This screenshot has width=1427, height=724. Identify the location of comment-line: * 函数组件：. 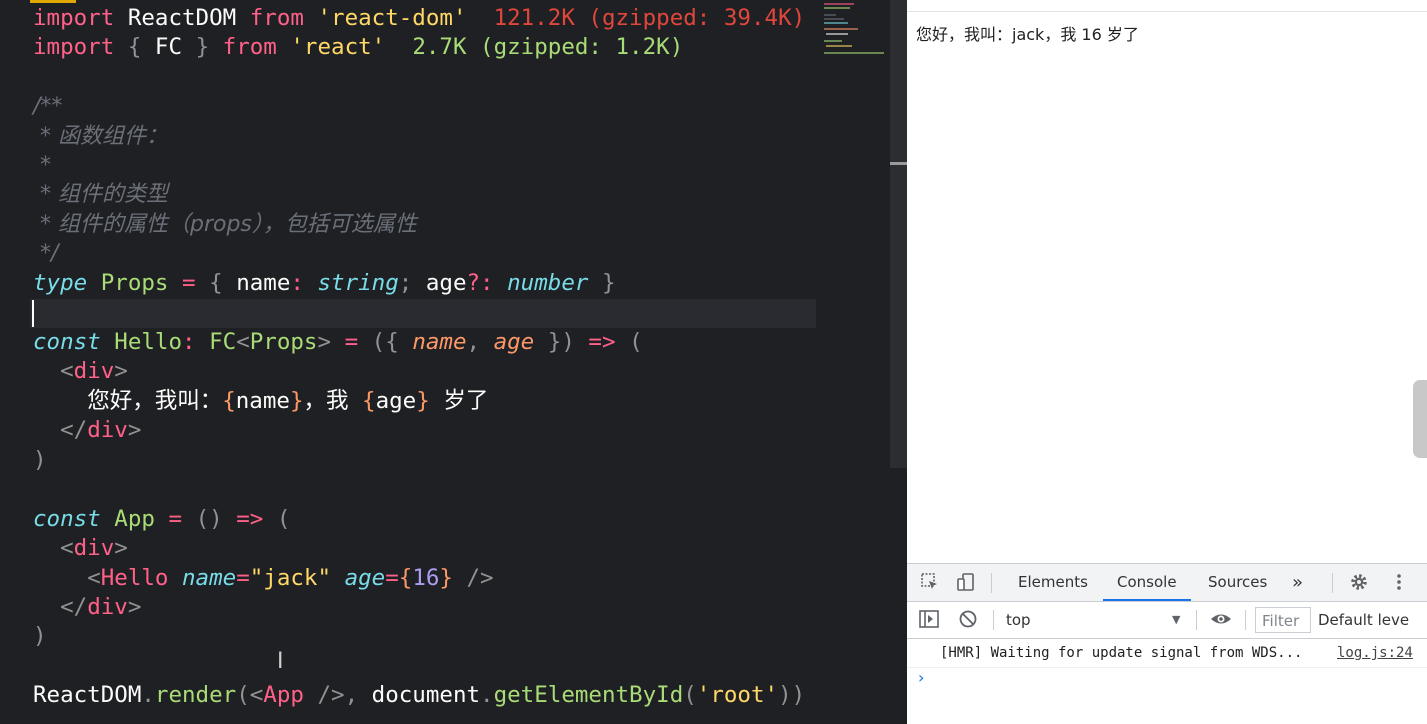
(100, 136).